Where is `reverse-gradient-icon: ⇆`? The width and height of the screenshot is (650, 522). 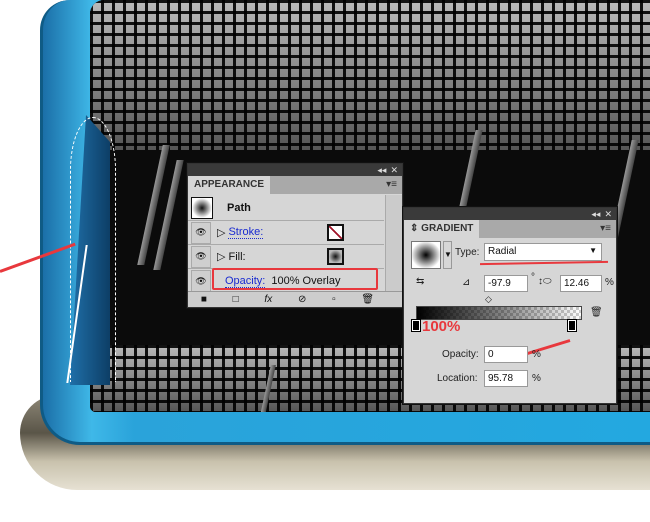 reverse-gradient-icon: ⇆ is located at coordinates (420, 281).